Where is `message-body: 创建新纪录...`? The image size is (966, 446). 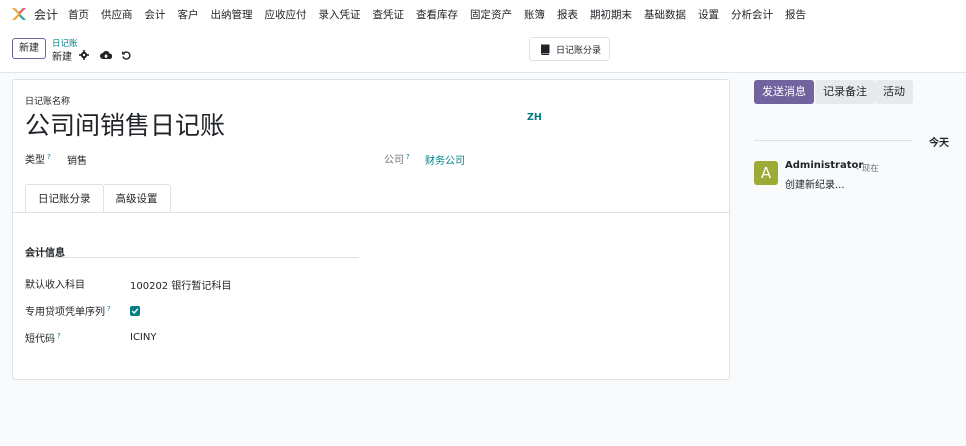 message-body: 创建新纪录... is located at coordinates (815, 185).